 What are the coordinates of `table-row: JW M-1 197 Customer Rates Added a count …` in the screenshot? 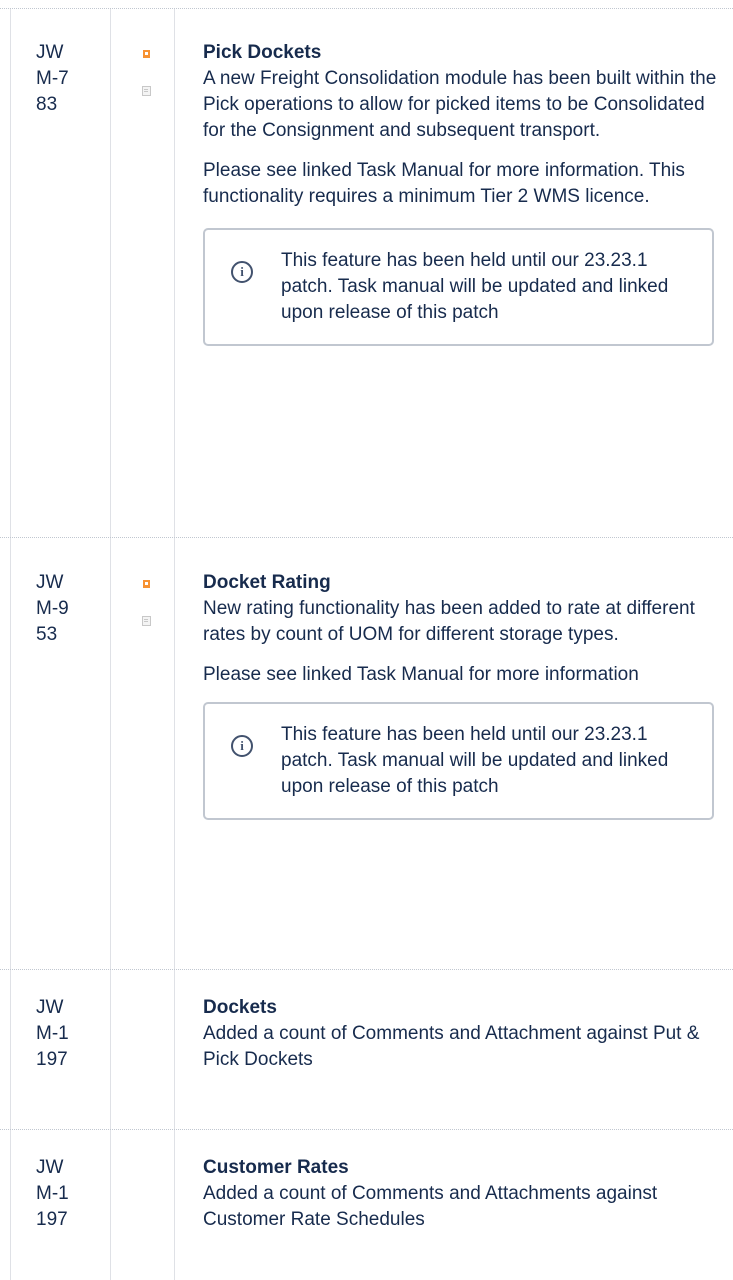 It's located at (366, 1204).